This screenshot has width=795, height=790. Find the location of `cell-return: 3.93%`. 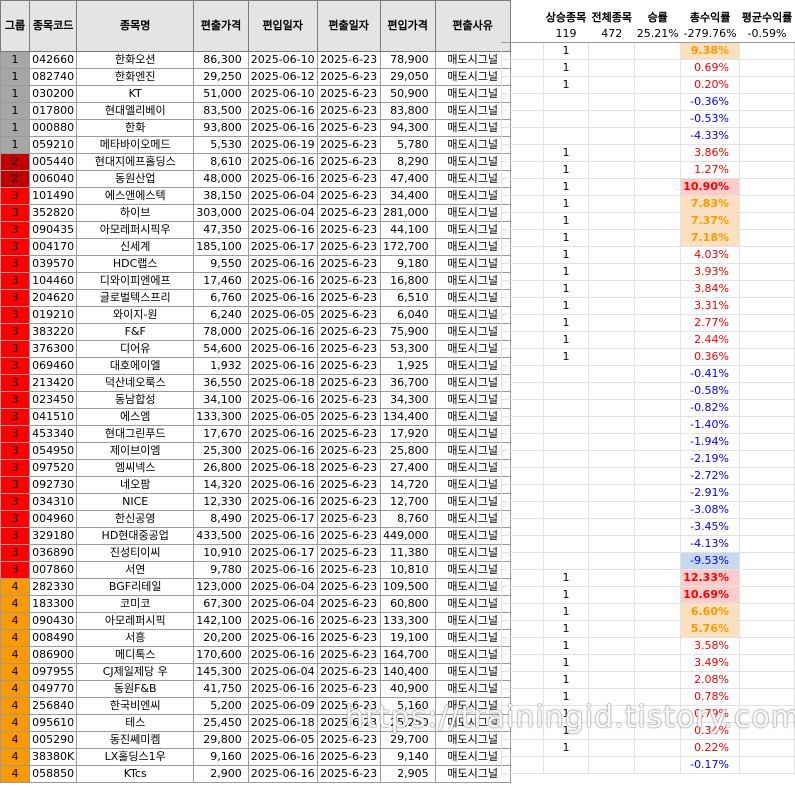

cell-return: 3.93% is located at coordinates (710, 272).